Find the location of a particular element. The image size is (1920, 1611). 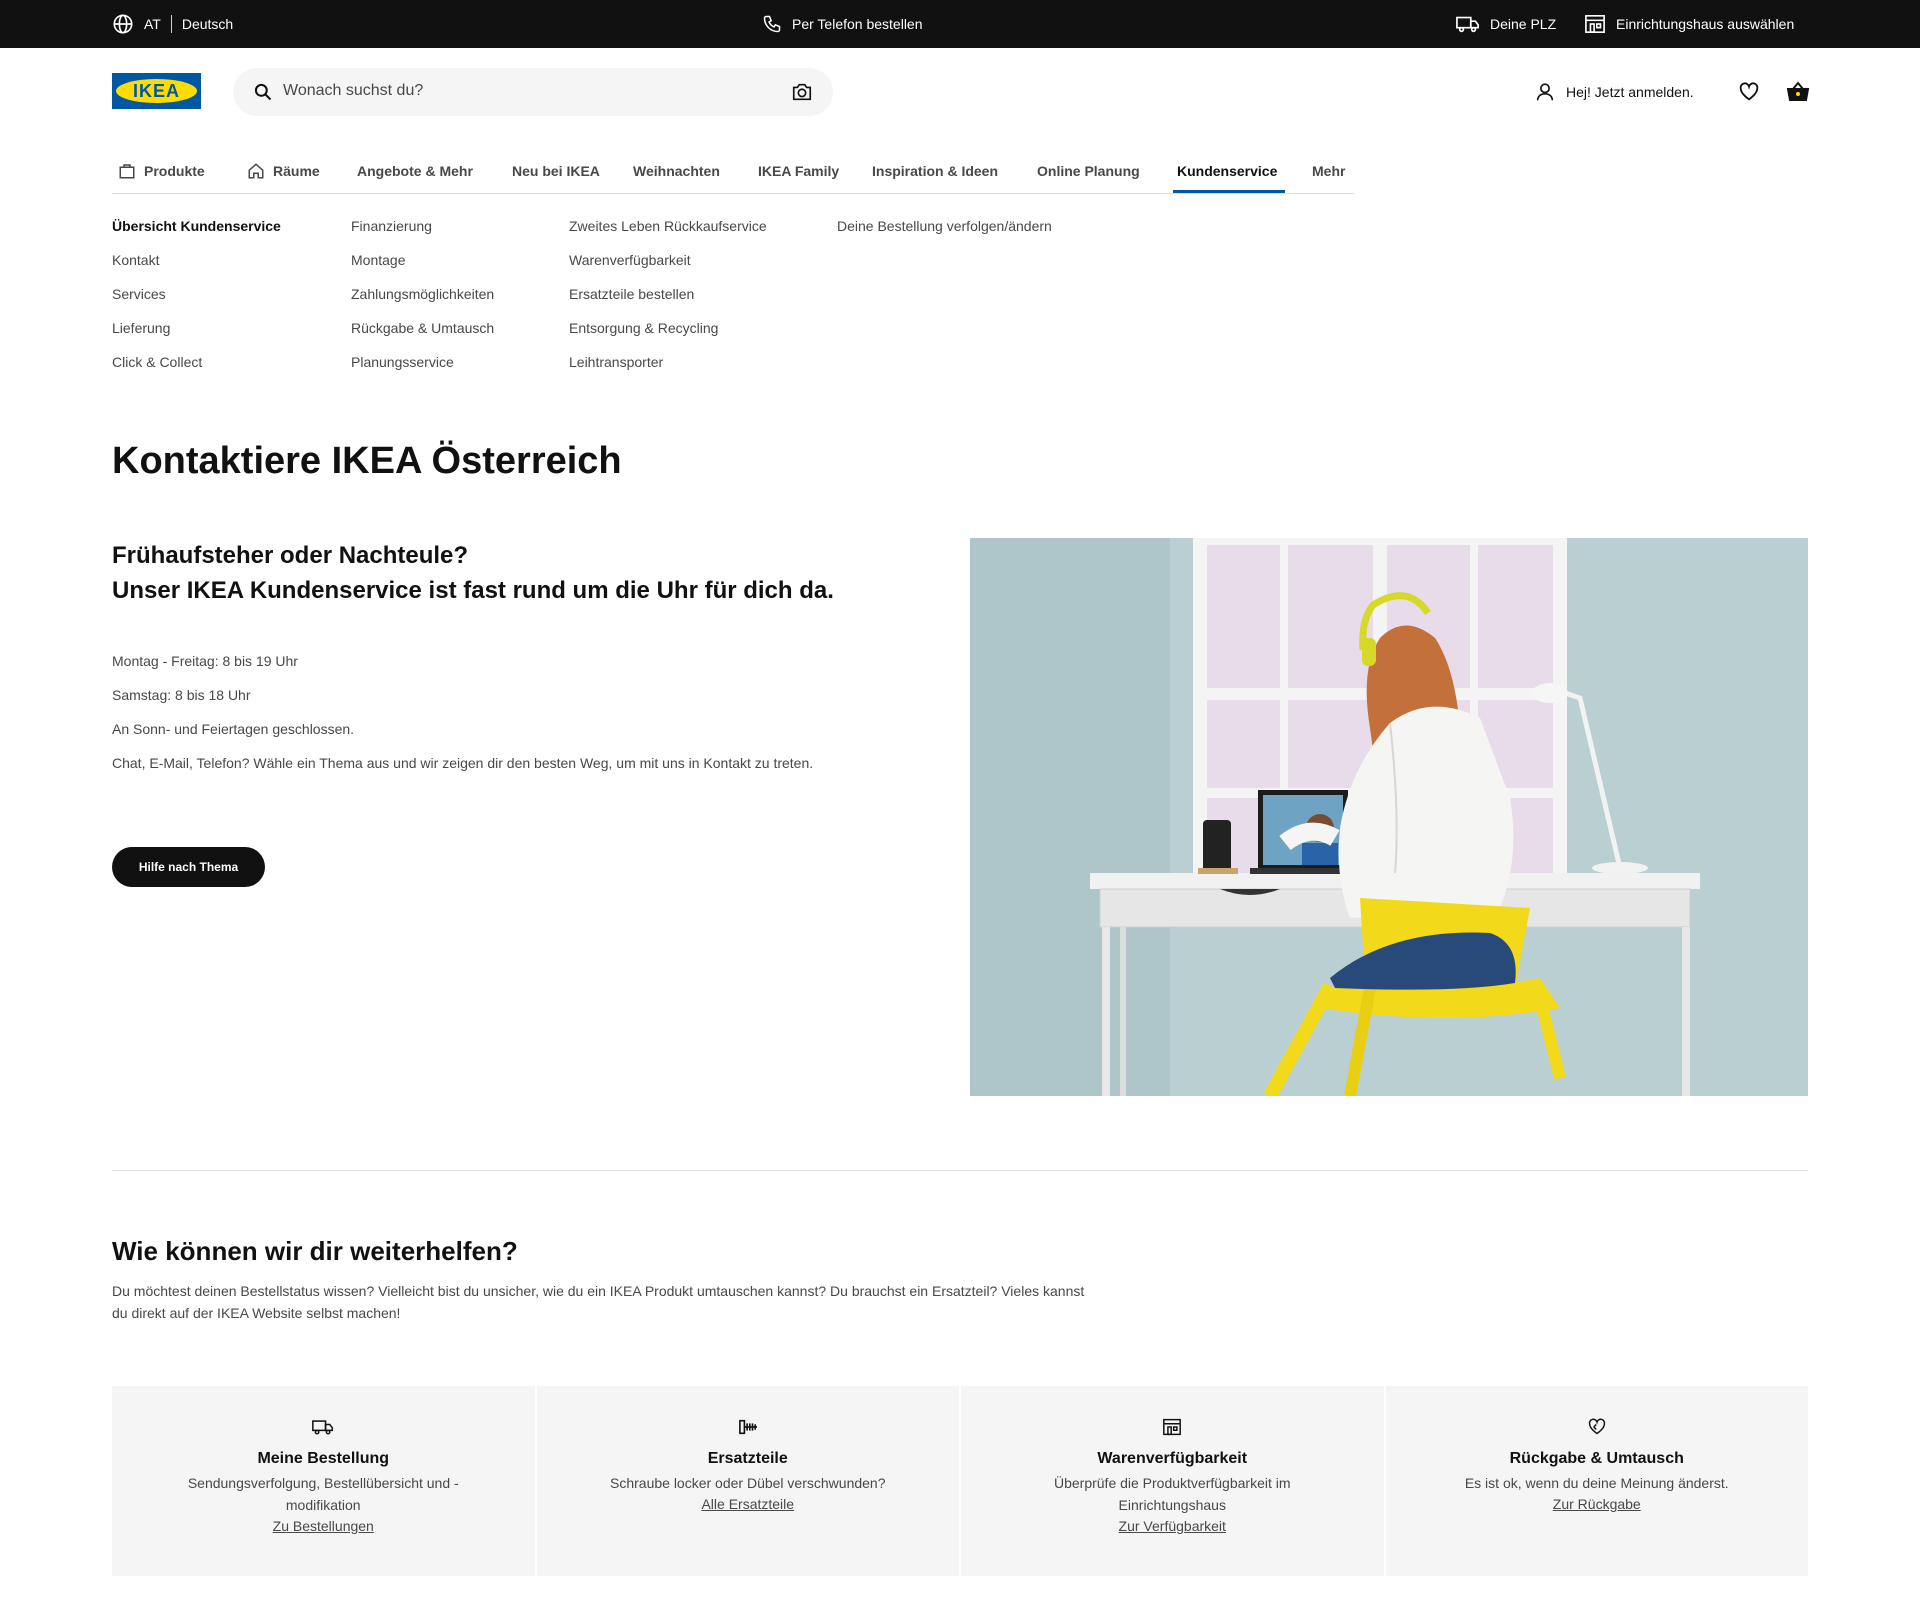

phone-icon is located at coordinates (772, 24).